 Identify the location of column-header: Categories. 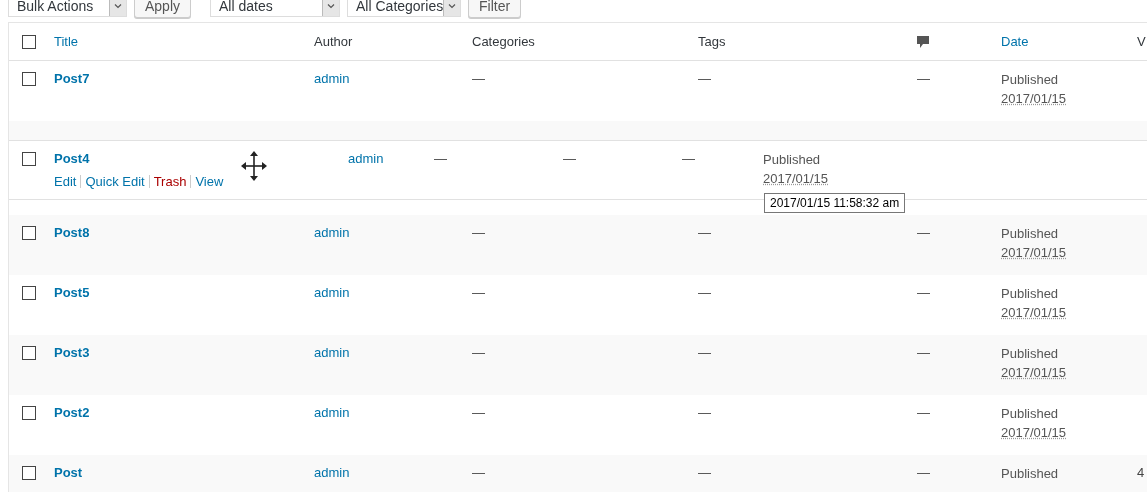
(503, 41).